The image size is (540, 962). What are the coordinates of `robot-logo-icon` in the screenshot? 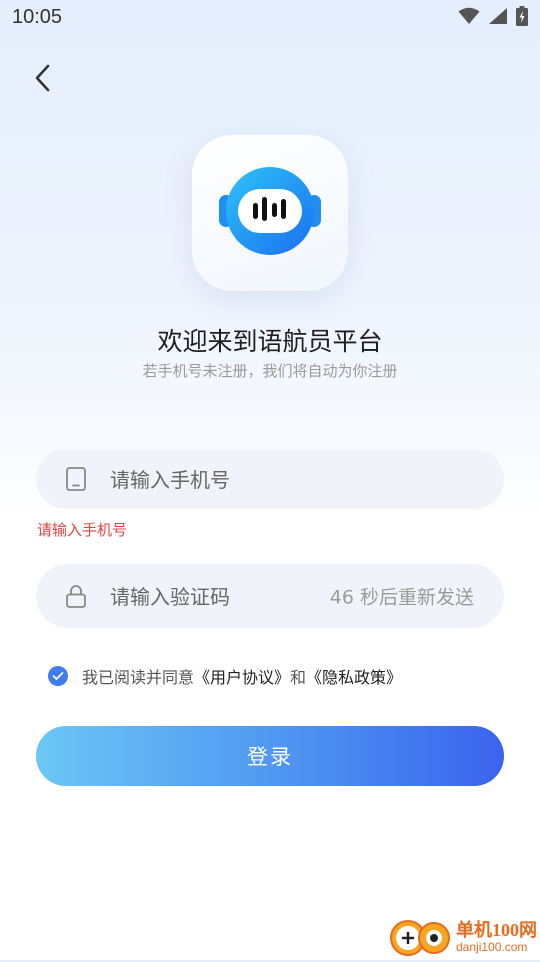 It's located at (270, 211).